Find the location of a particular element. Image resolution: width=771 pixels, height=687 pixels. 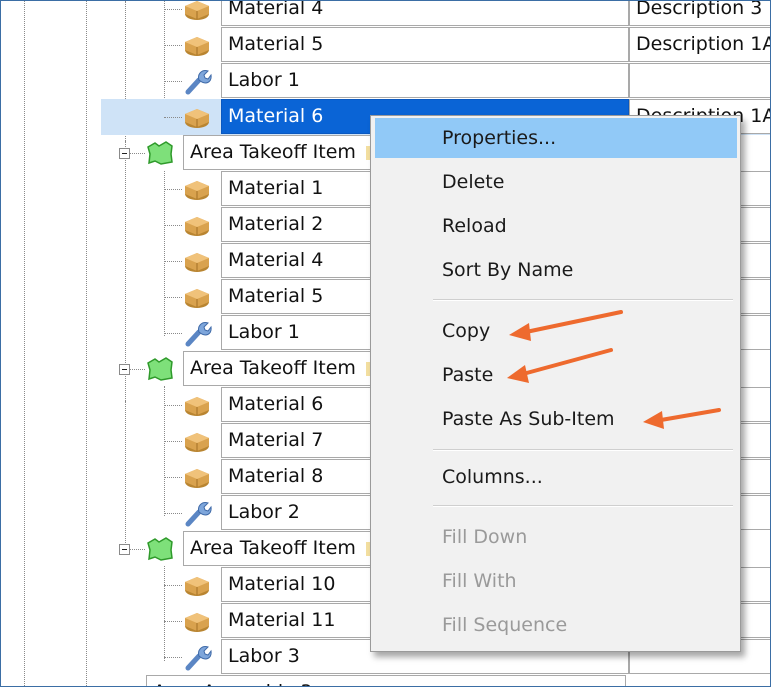

item-name-cell: Area Assembly 3 is located at coordinates (386, 680).